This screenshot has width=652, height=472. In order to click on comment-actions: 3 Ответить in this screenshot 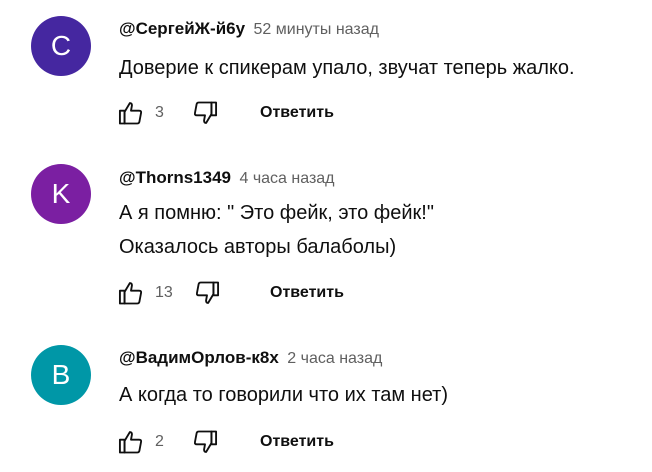, I will do `click(224, 113)`.